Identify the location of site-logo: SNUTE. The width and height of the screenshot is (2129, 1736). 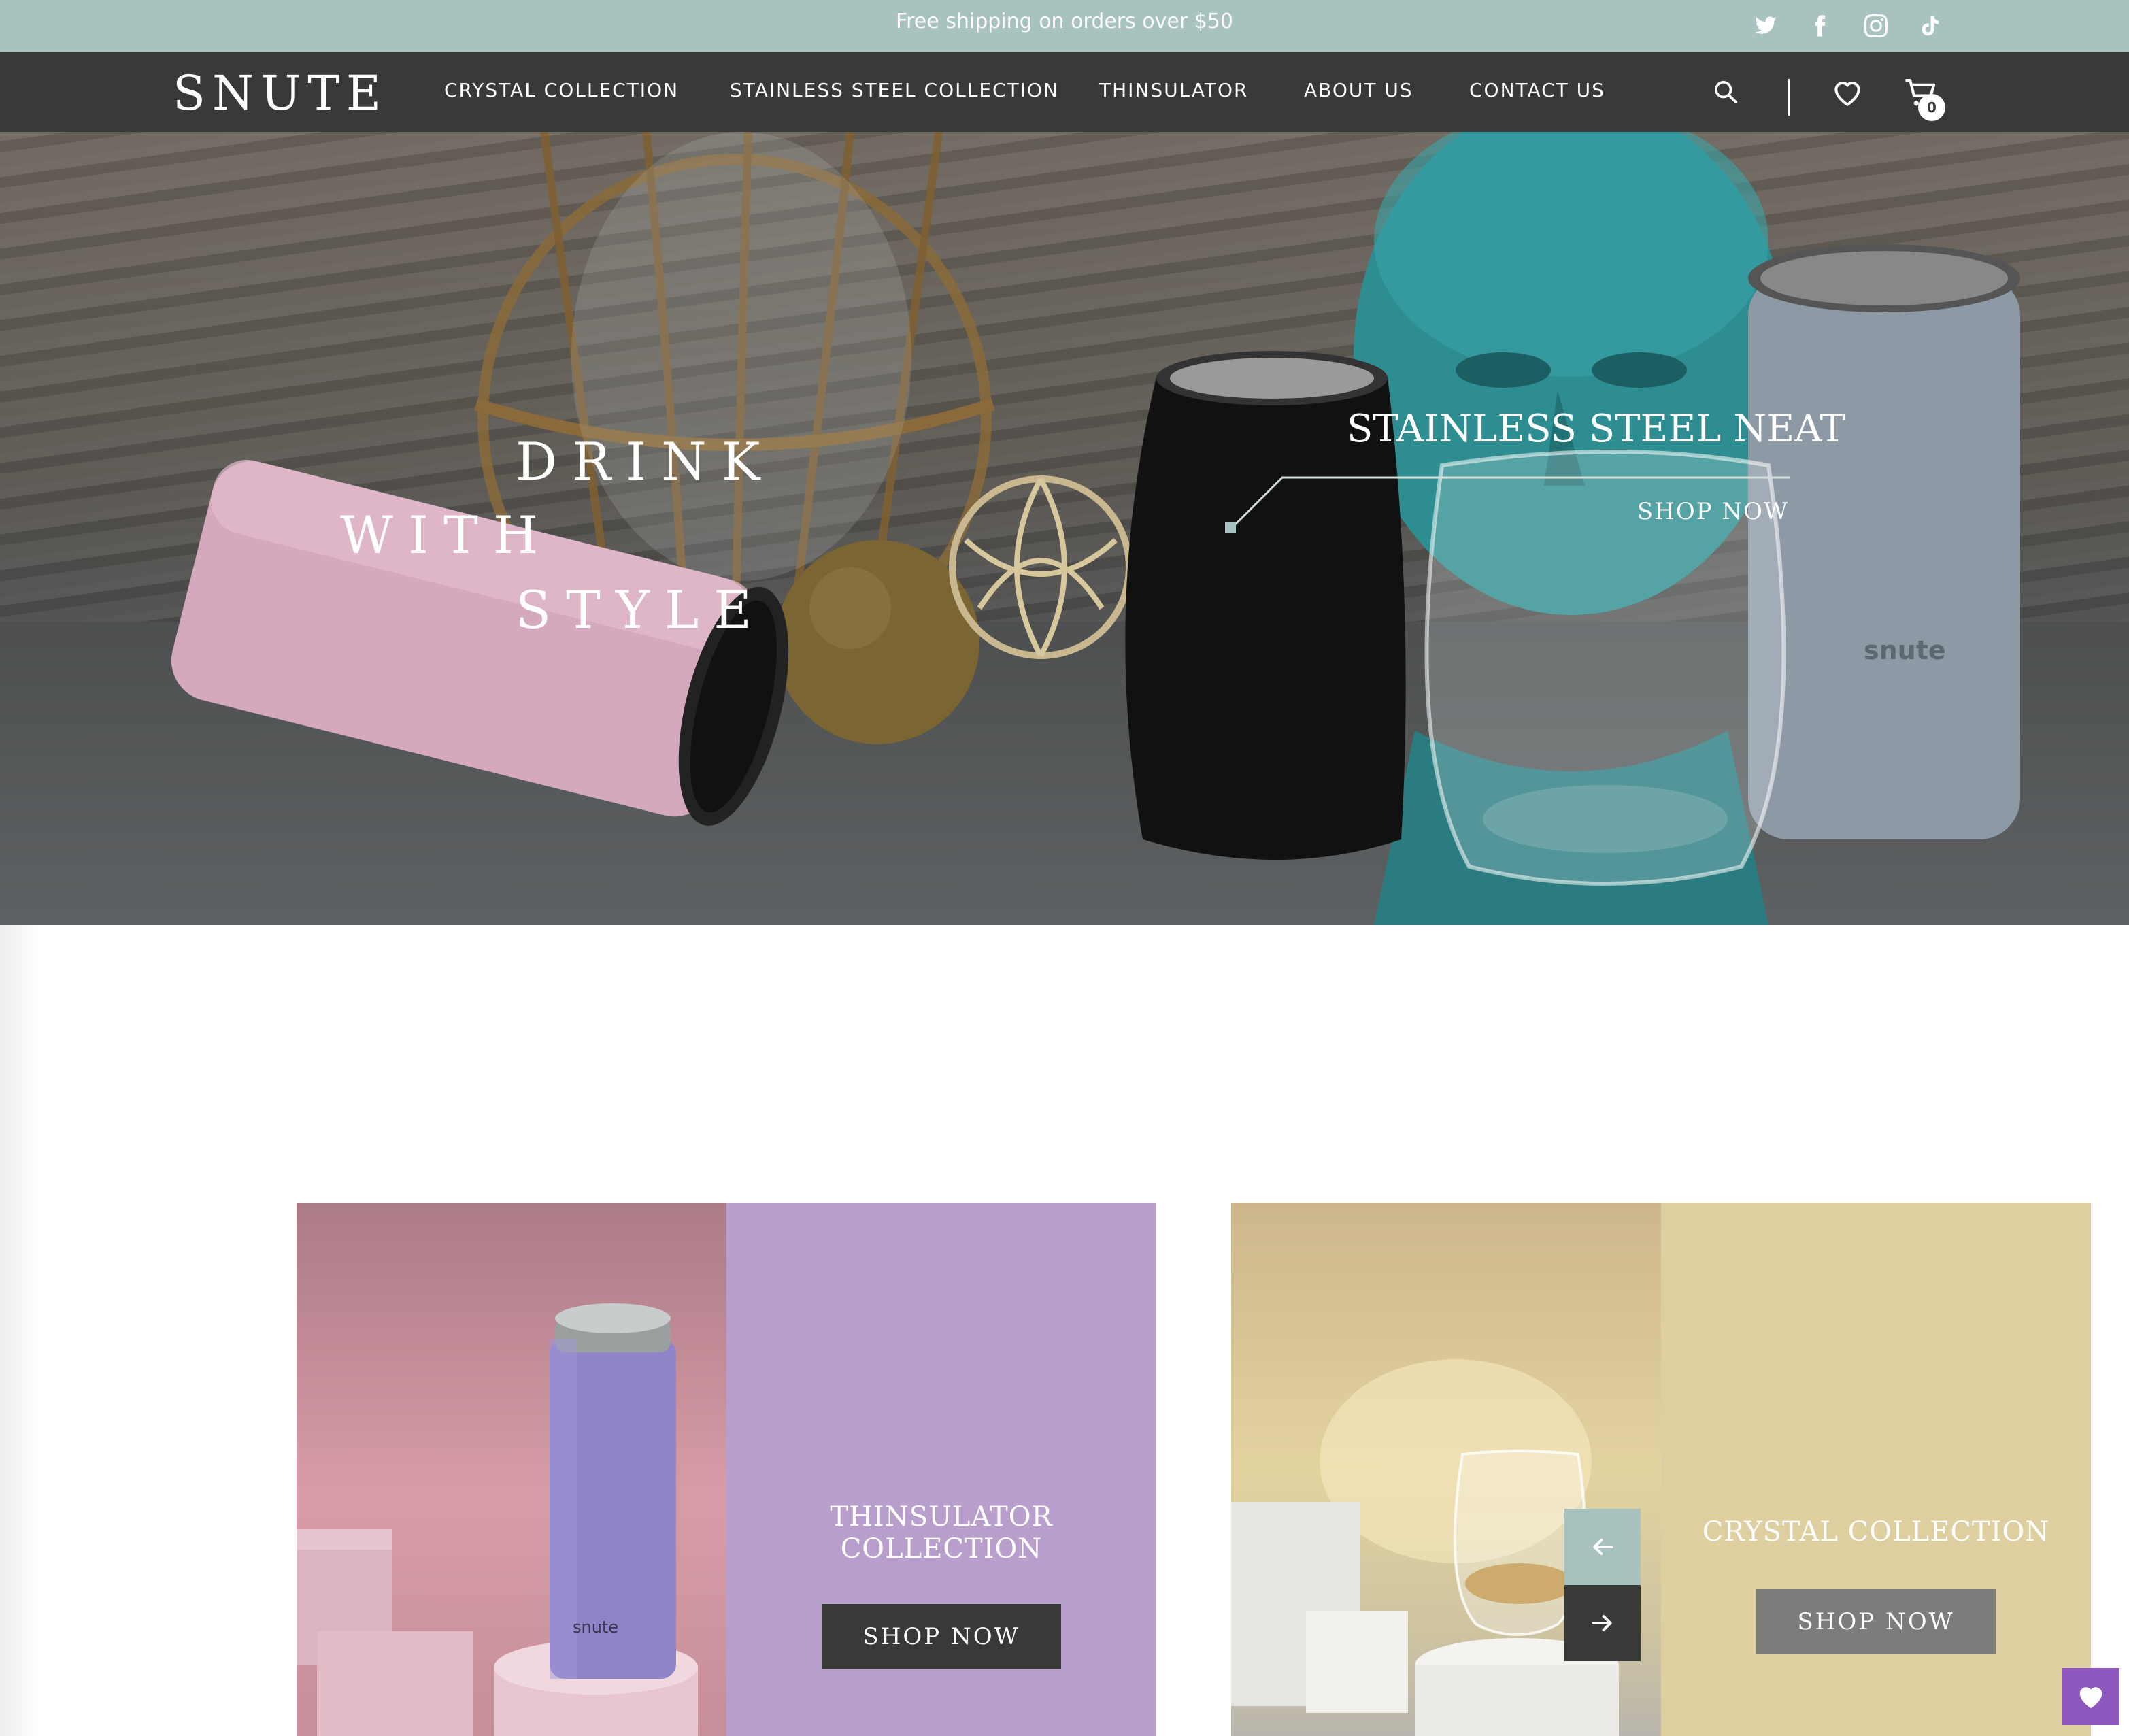
(280, 93).